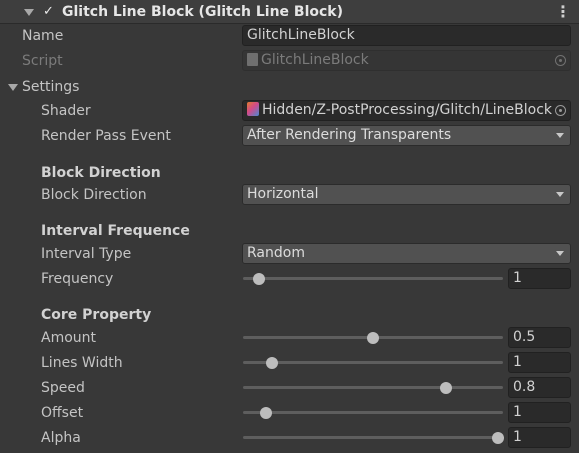  What do you see at coordinates (253, 109) in the screenshot?
I see `shader-icon` at bounding box center [253, 109].